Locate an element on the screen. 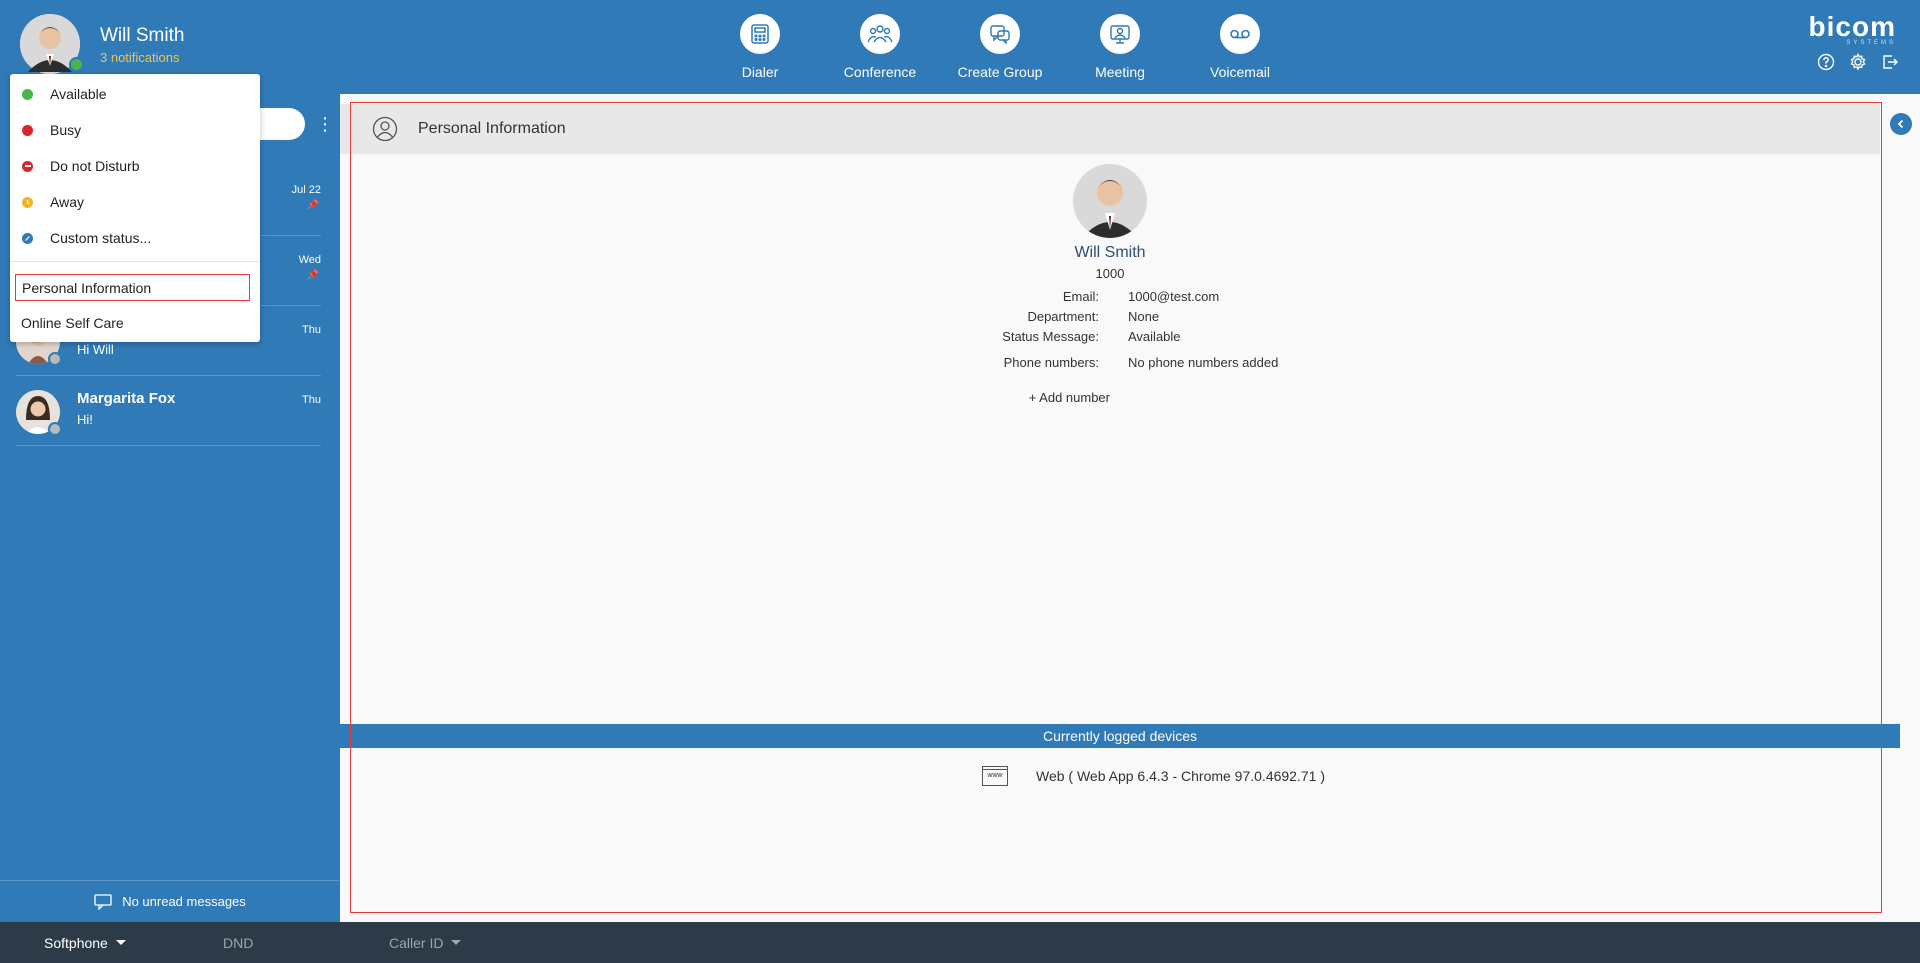  status-option-busy: Busy is located at coordinates (135, 130).